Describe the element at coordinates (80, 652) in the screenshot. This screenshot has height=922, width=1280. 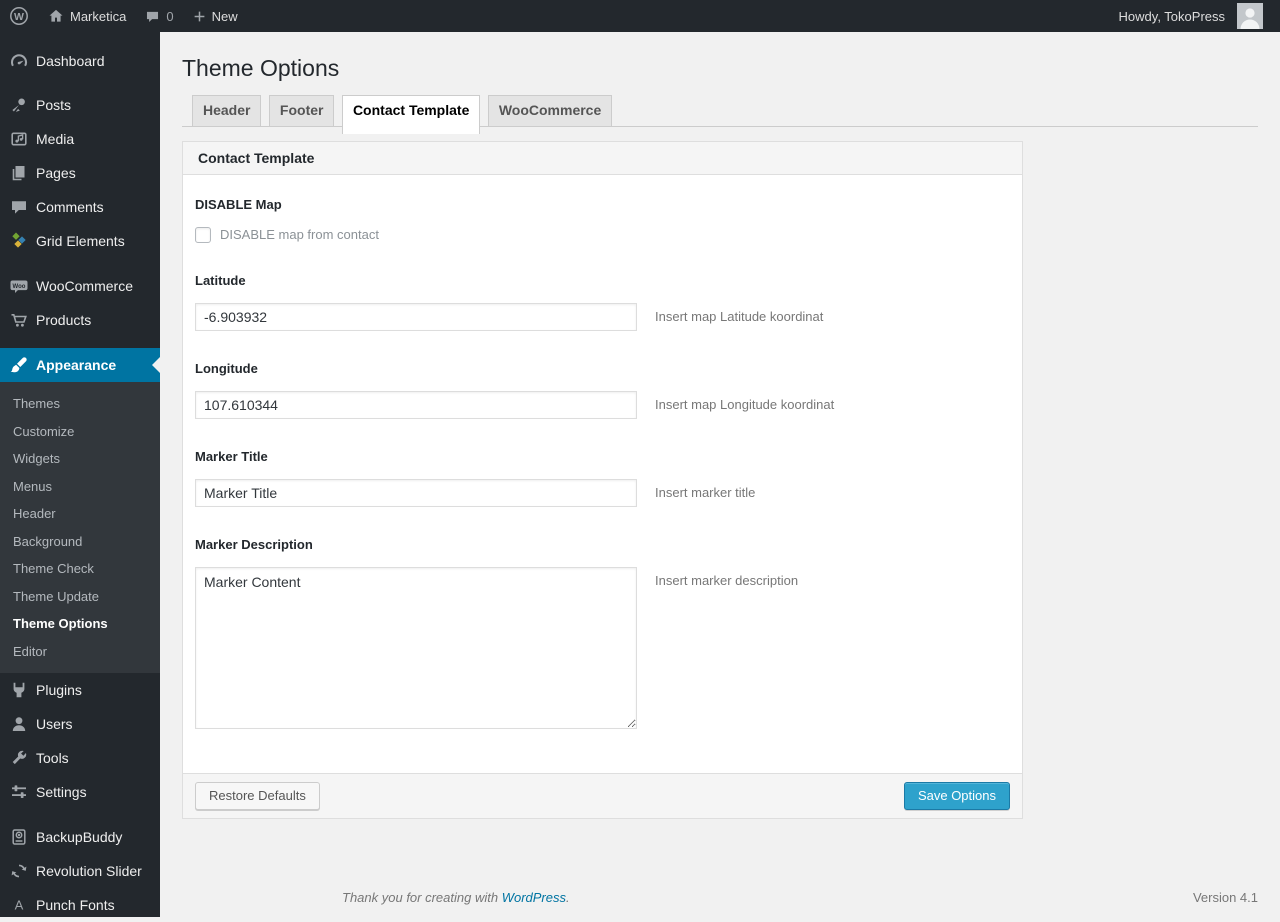
I see `submenu-item-editor: Editor` at that location.